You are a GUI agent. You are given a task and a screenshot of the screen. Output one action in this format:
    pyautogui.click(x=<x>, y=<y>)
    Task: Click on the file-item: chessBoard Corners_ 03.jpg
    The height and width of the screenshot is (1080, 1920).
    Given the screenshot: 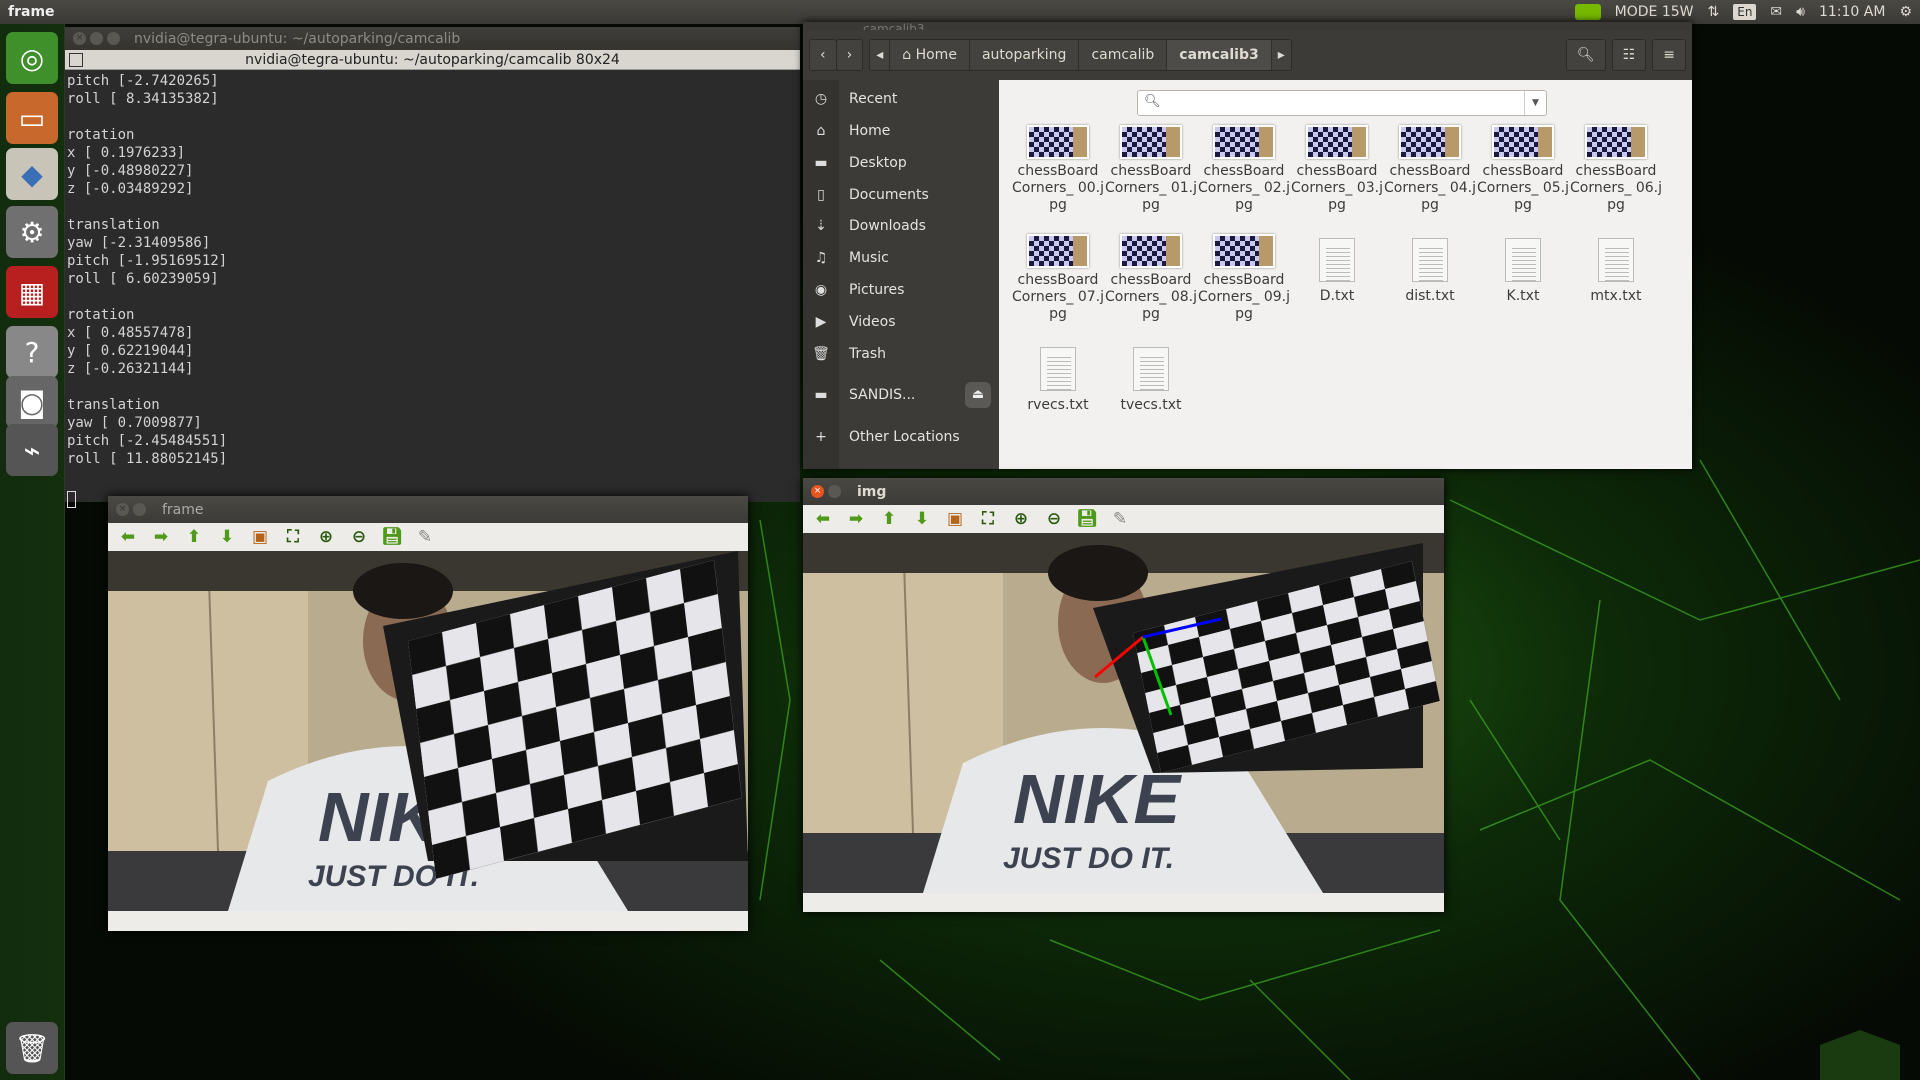 What is the action you would take?
    pyautogui.click(x=1337, y=169)
    